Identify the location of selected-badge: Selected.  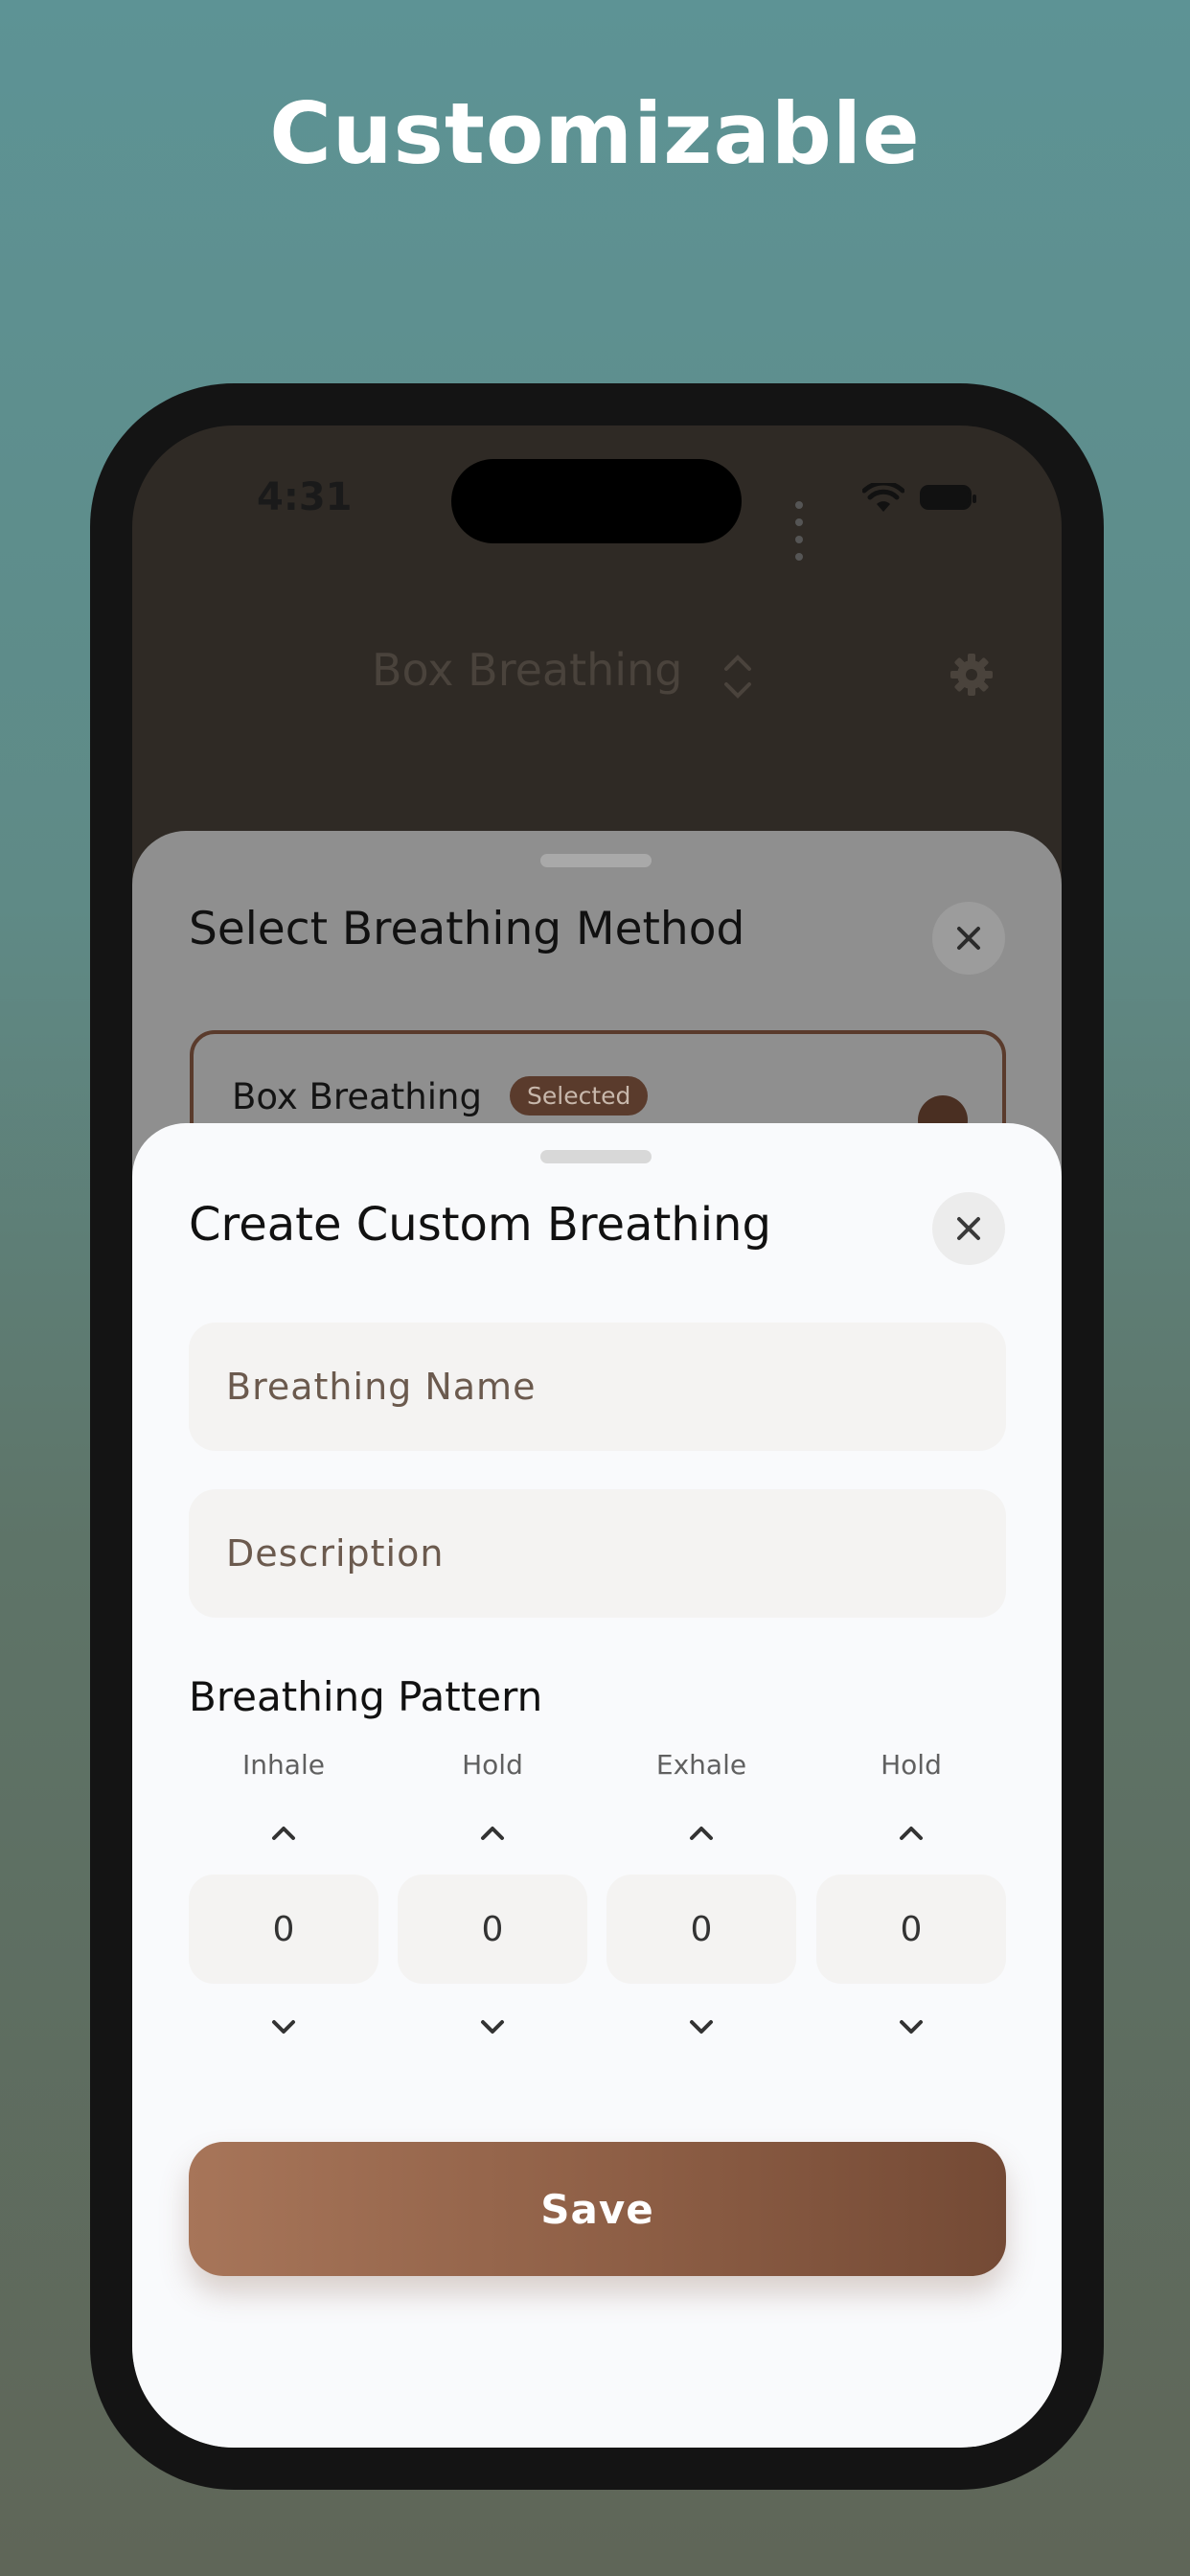
(579, 1096).